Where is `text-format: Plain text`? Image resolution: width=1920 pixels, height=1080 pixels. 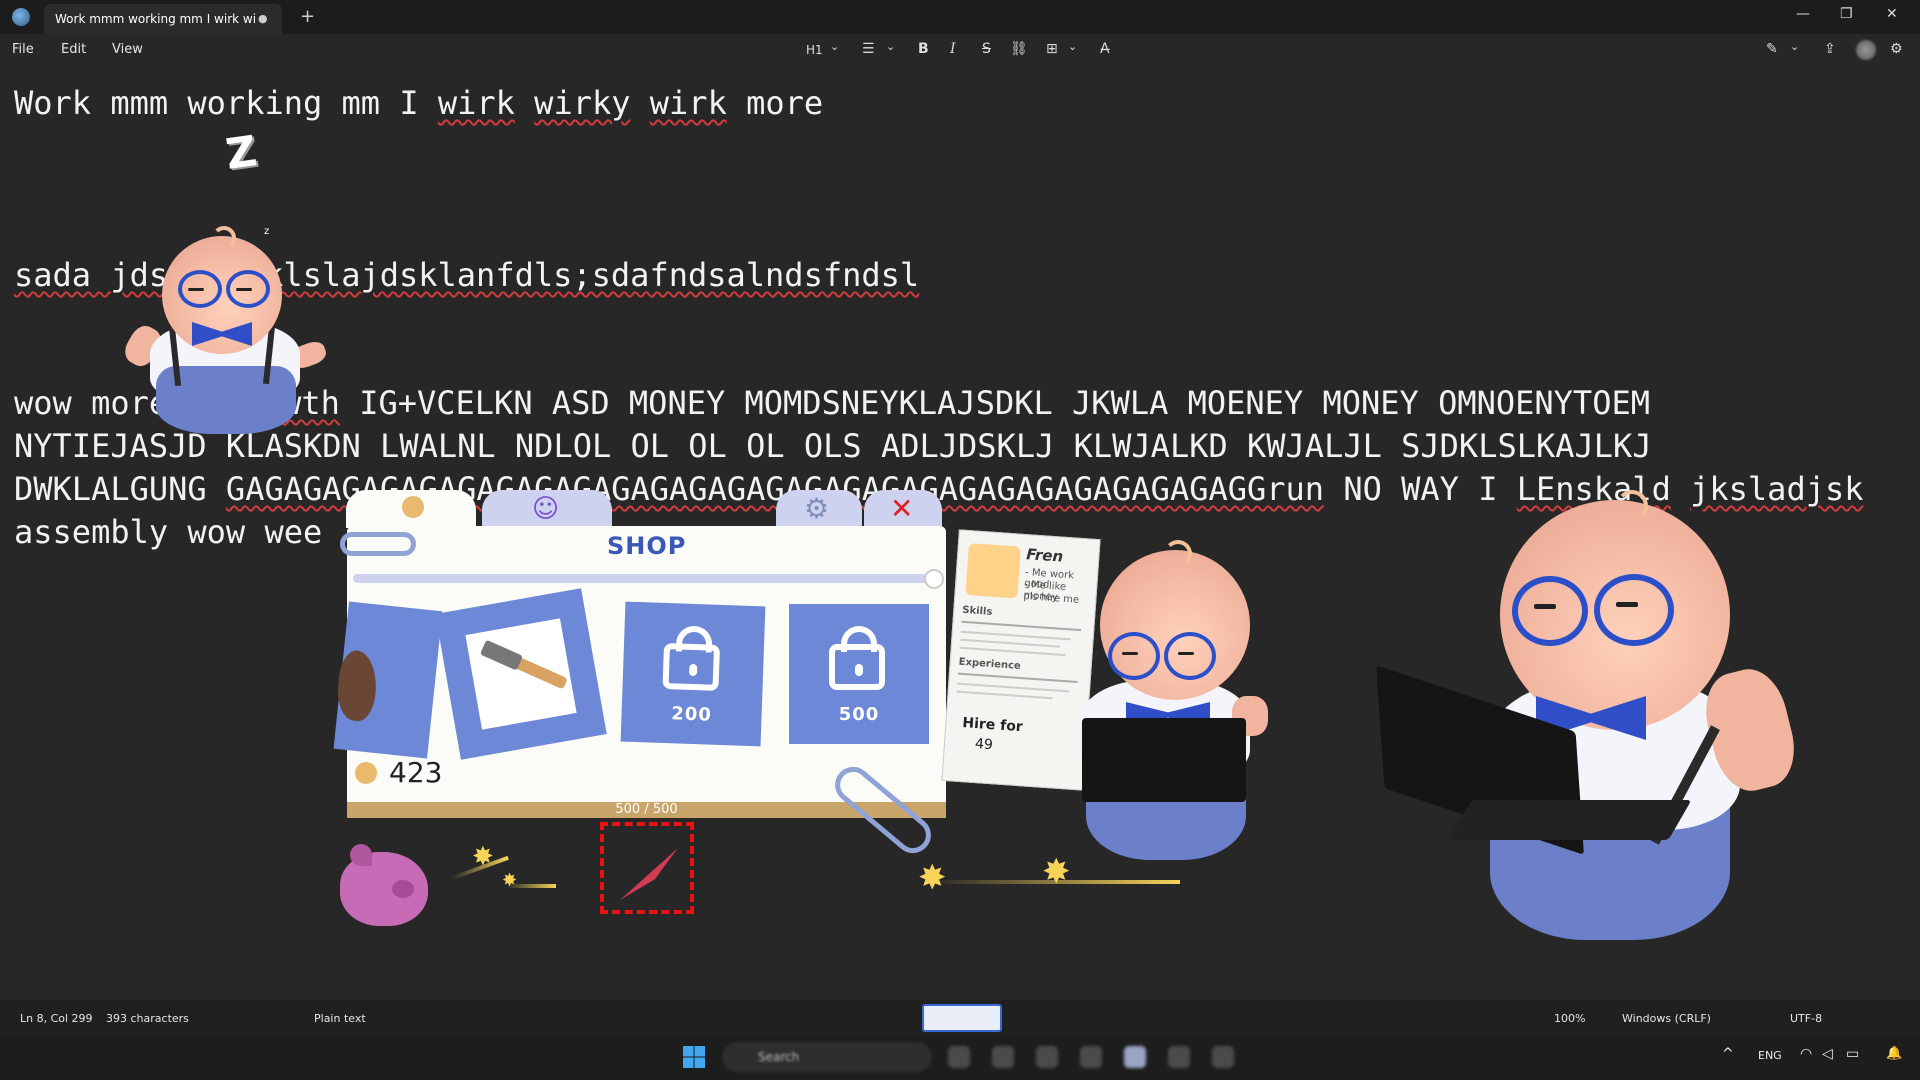 text-format: Plain text is located at coordinates (340, 1018).